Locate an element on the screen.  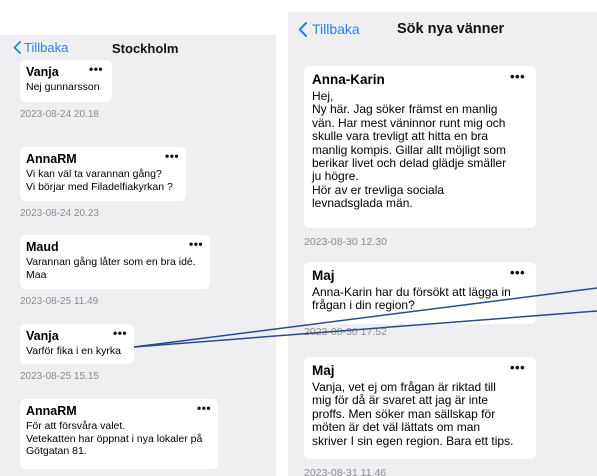
message-bubble: Vanja ••• Varför fika i en kyrka is located at coordinates (77, 344).